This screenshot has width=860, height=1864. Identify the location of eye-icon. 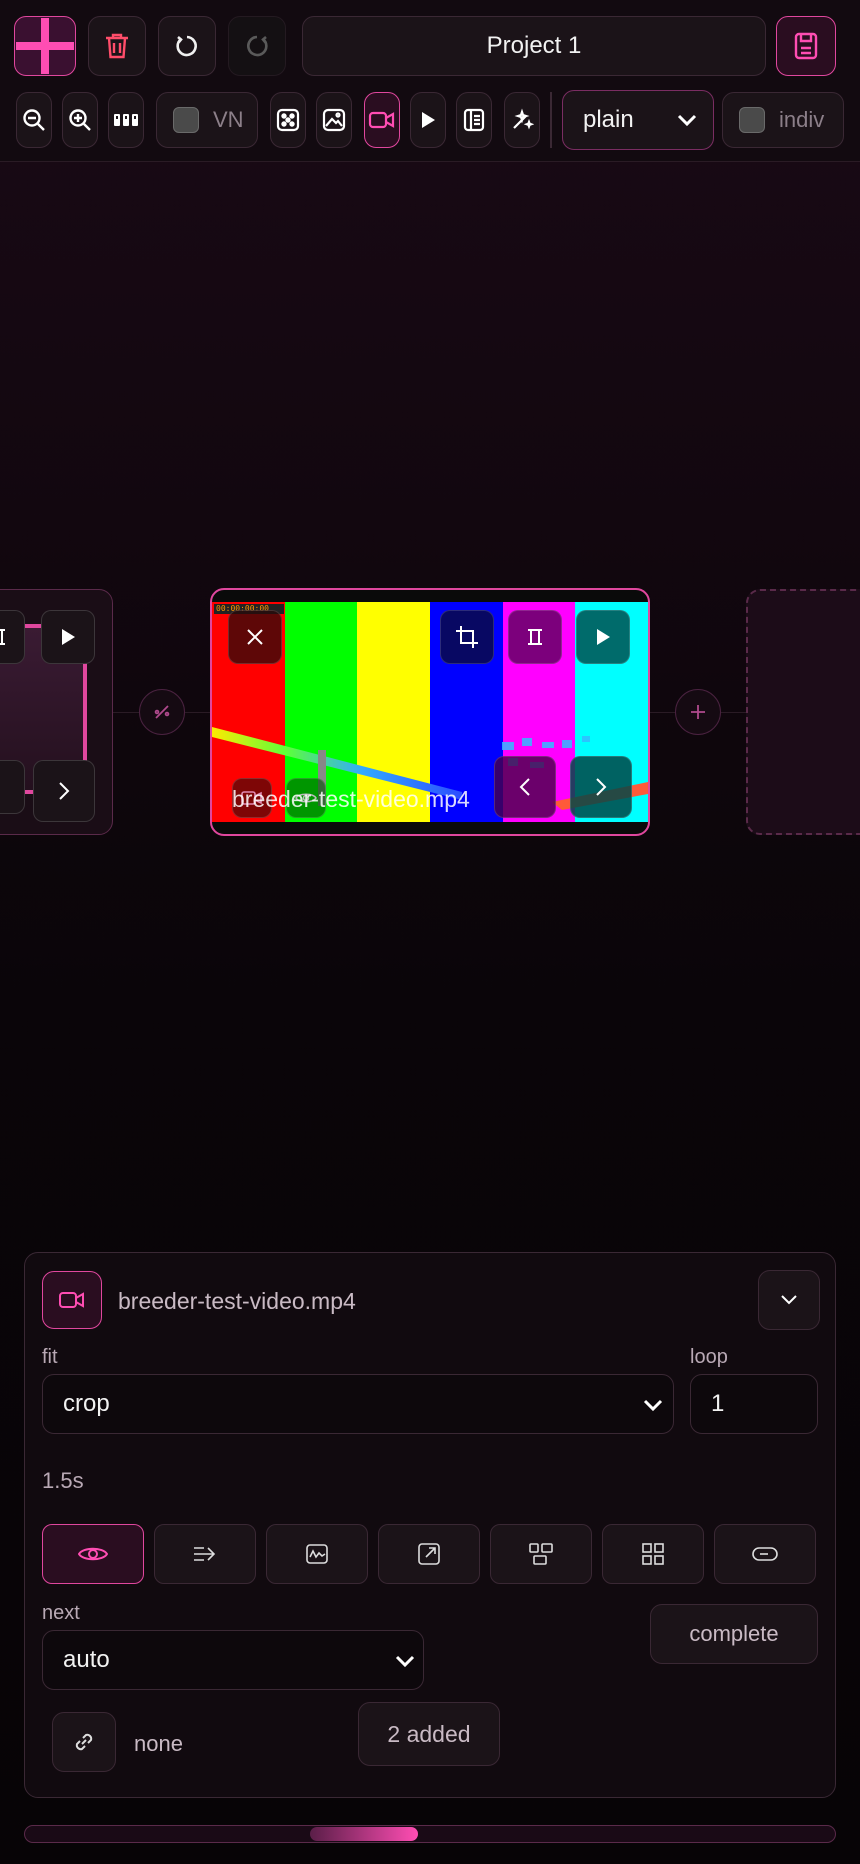
(93, 1554).